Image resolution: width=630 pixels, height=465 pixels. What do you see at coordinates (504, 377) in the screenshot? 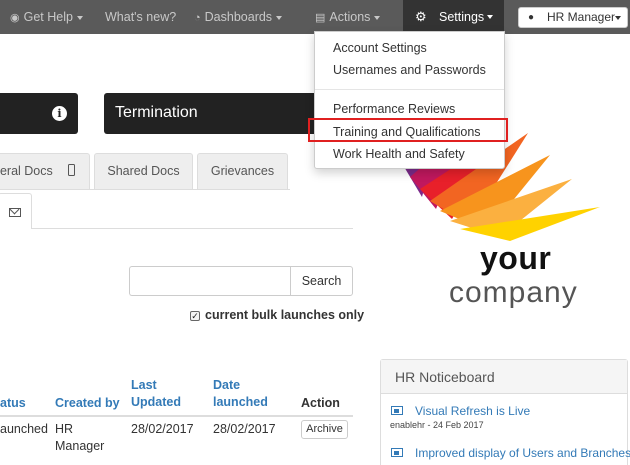
I see `noticeboard-header: HR Noticeboard` at bounding box center [504, 377].